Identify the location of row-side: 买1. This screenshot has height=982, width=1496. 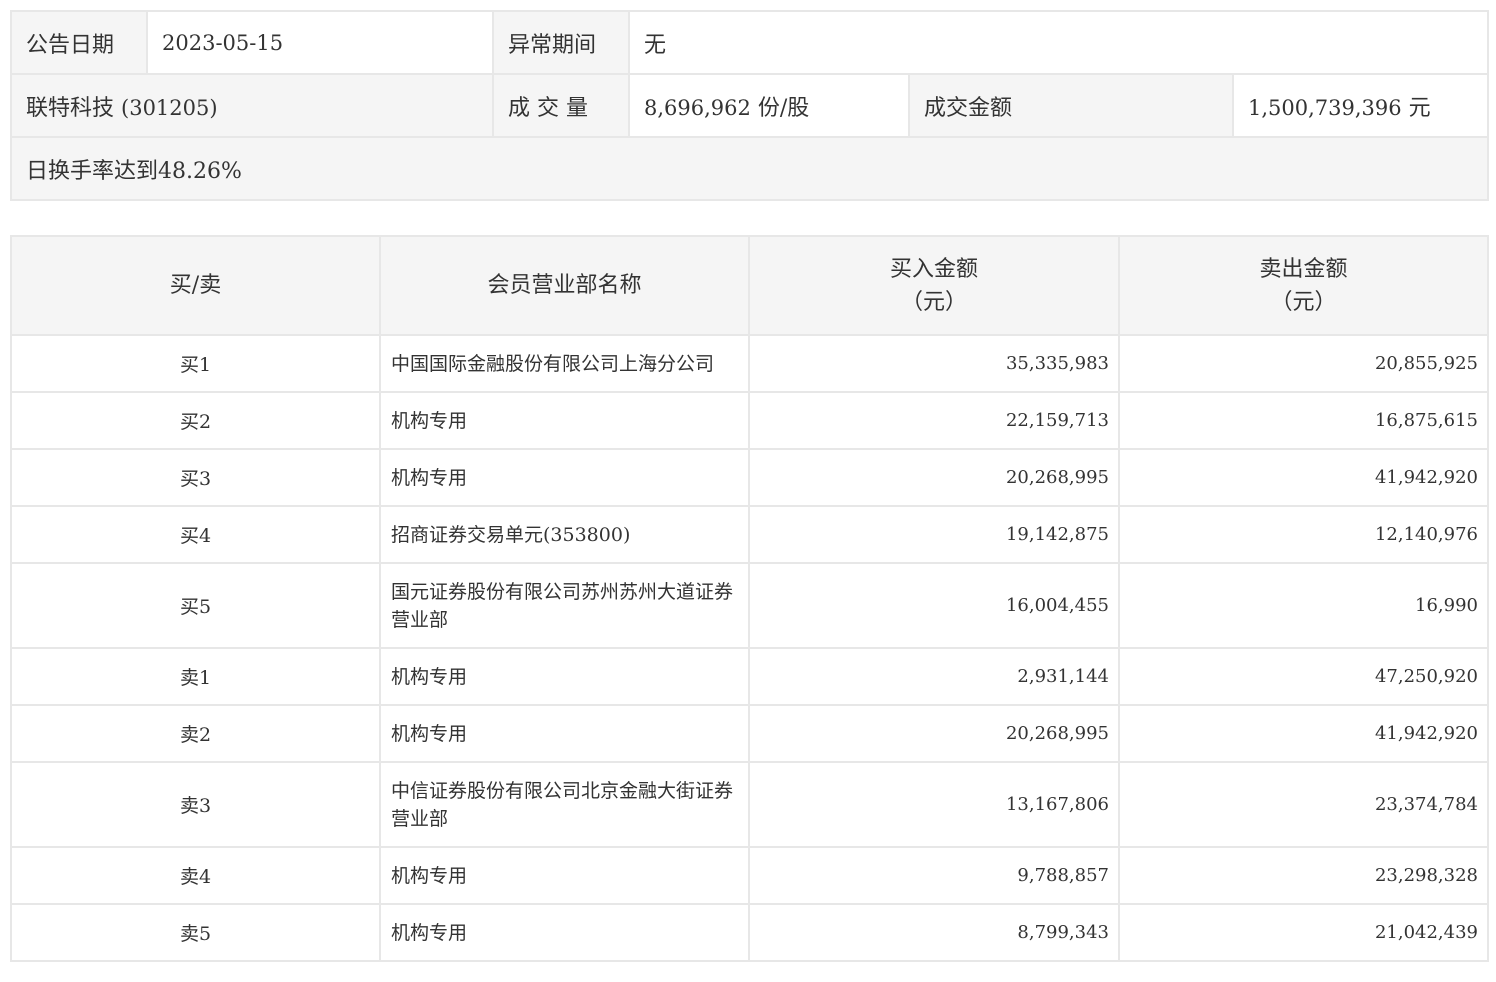
(195, 363).